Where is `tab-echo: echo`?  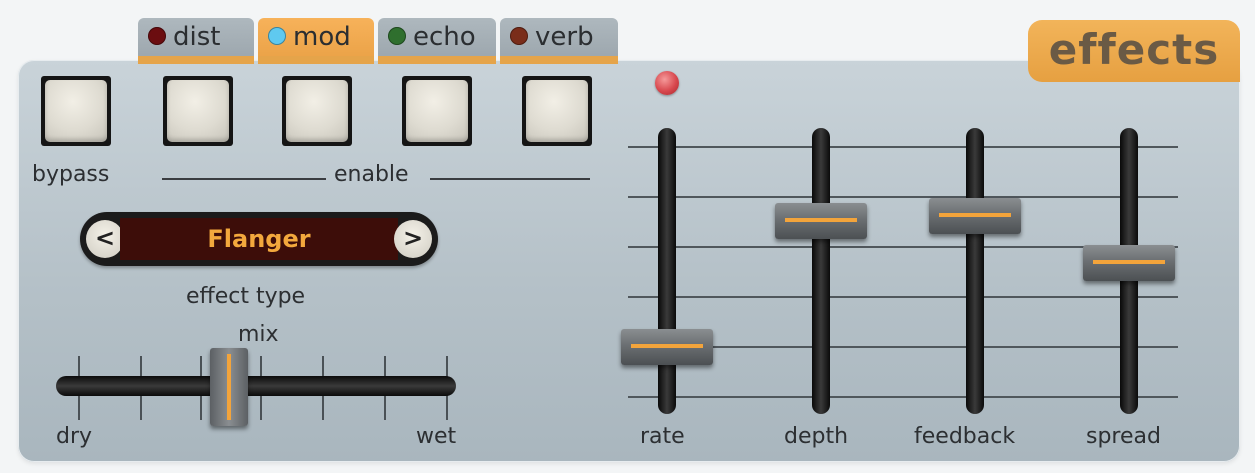 tab-echo: echo is located at coordinates (437, 41).